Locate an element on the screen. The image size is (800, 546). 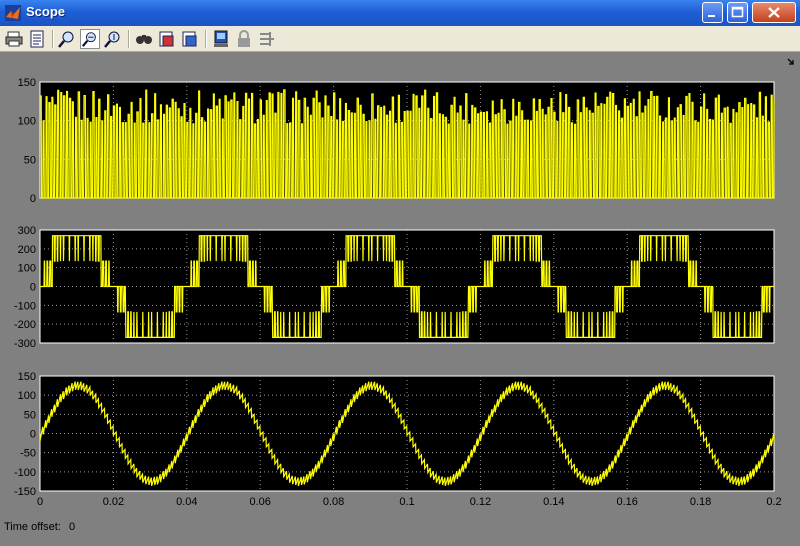
save-axes-icon is located at coordinates (167, 39).